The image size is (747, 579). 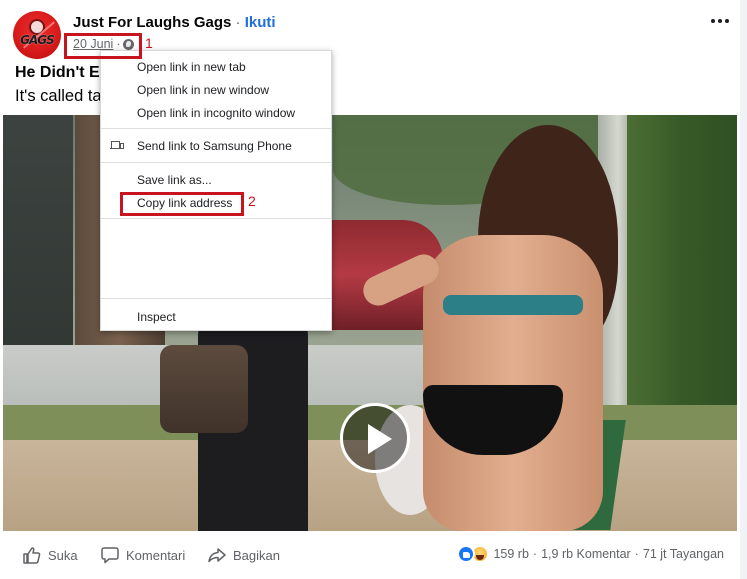 I want to click on menu-item-label: Send link to Samsung Phone, so click(x=214, y=146).